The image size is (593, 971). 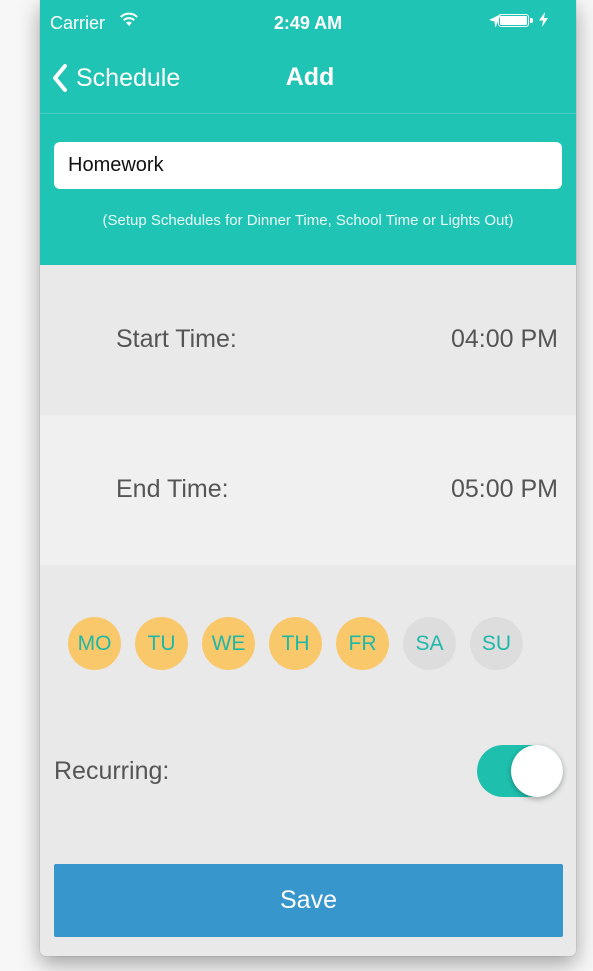 I want to click on charging-bolt-icon, so click(x=543, y=21).